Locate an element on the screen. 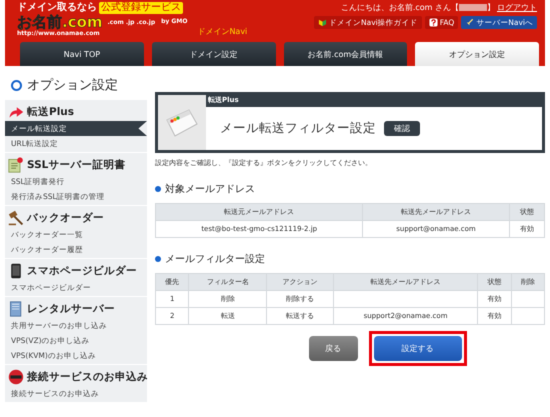 Image resolution: width=550 pixels, height=417 pixels. page-title: オプション設定 is located at coordinates (72, 85).